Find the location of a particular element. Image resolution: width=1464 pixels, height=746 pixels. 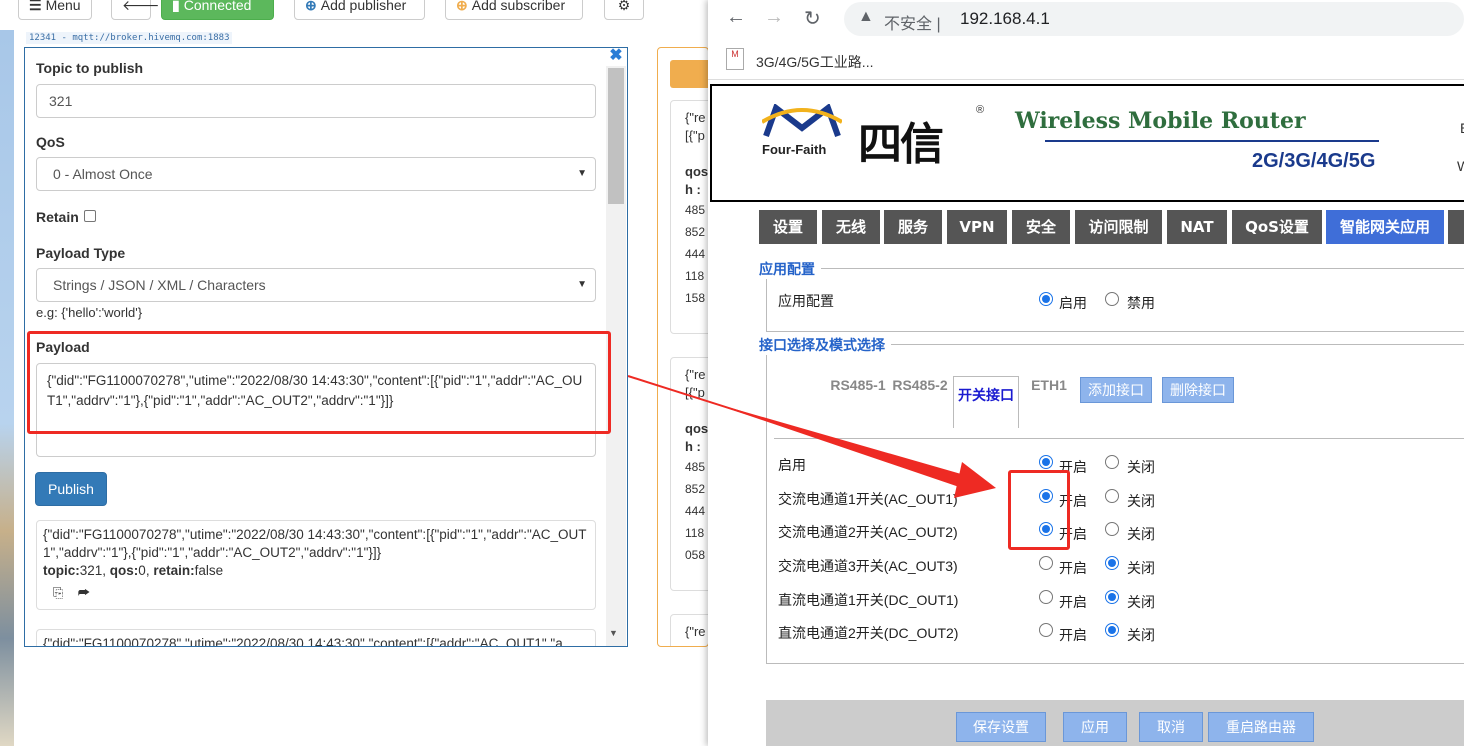

save-settings-button: 保存设置 is located at coordinates (1001, 727).